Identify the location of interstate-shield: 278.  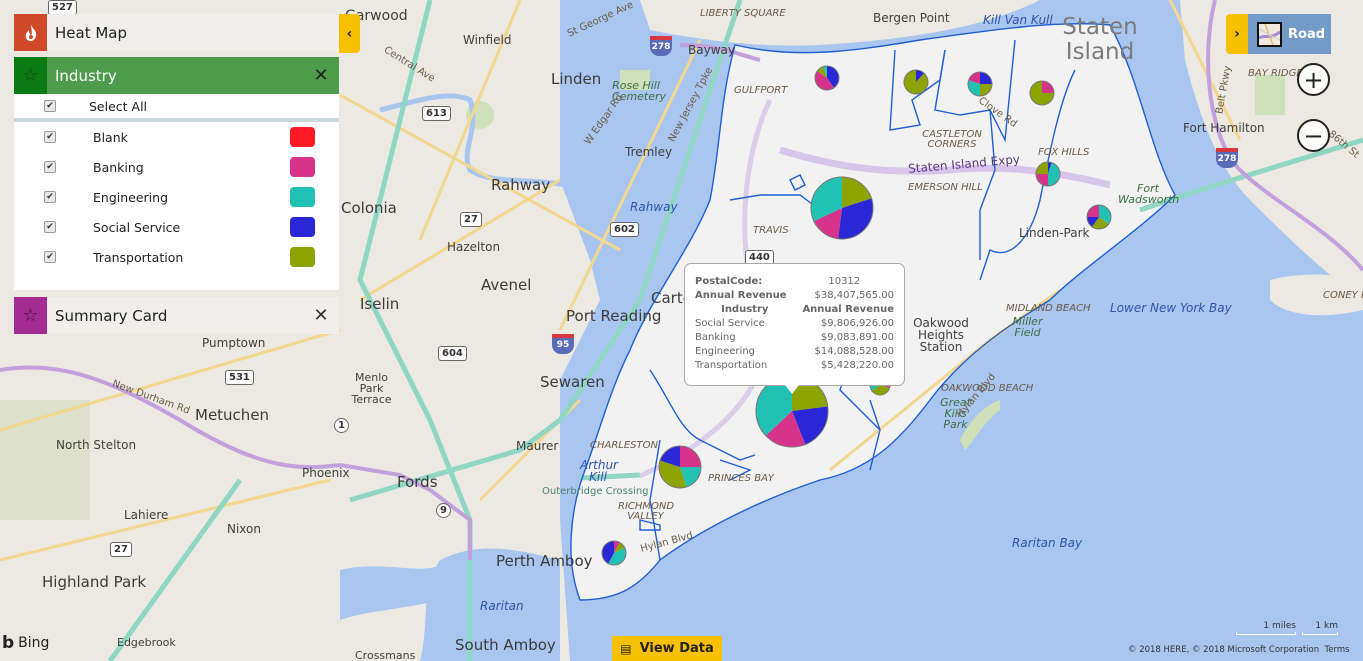
(661, 46).